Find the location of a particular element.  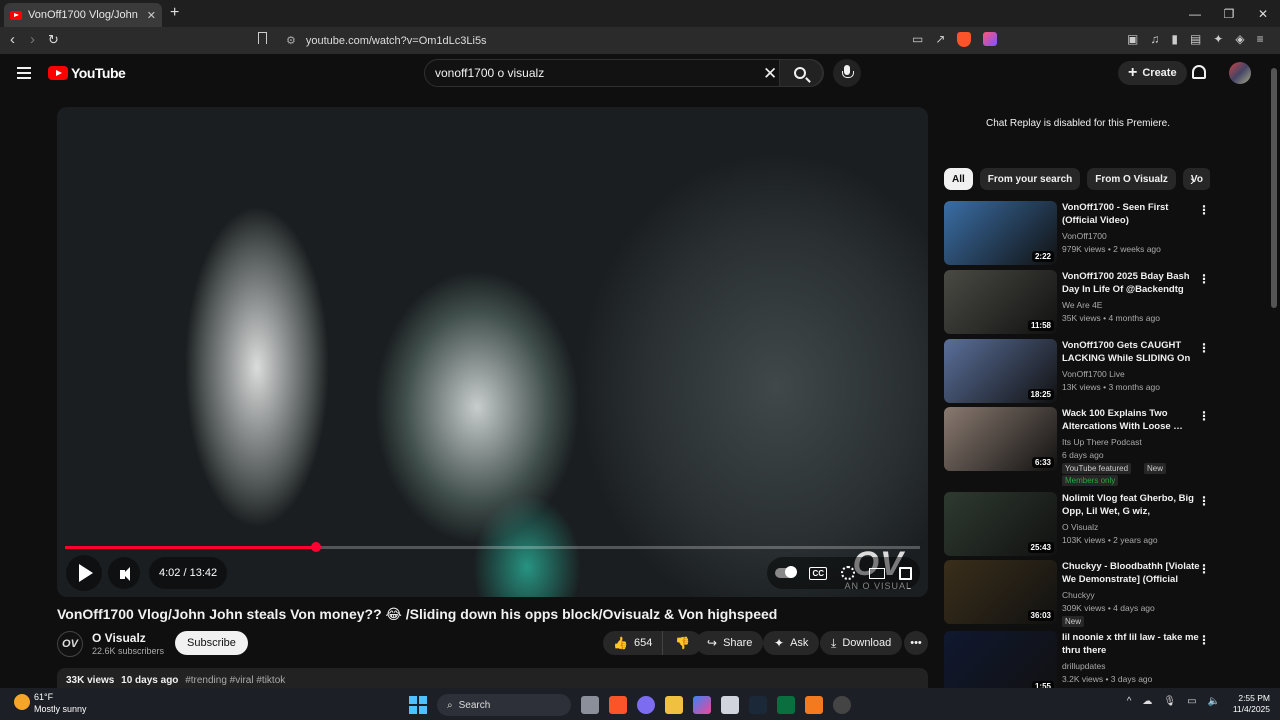

close-window-icon: ✕ is located at coordinates (1263, 13).